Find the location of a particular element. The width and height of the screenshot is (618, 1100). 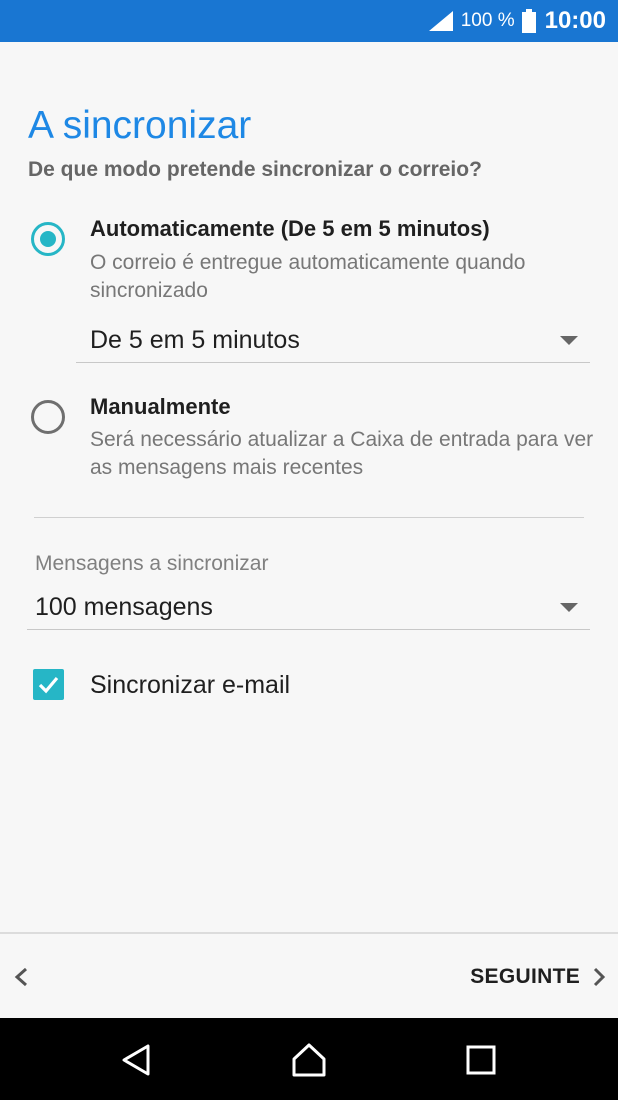

page-title: A sincronizar is located at coordinates (140, 125).